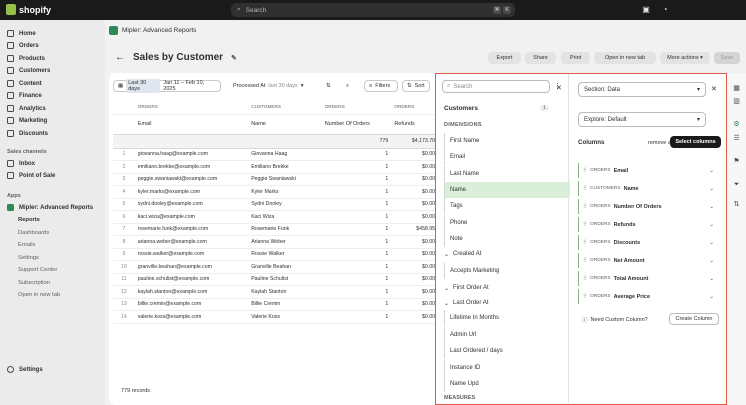  What do you see at coordinates (27, 152) in the screenshot?
I see `sales-channels-heading: Sales channels` at bounding box center [27, 152].